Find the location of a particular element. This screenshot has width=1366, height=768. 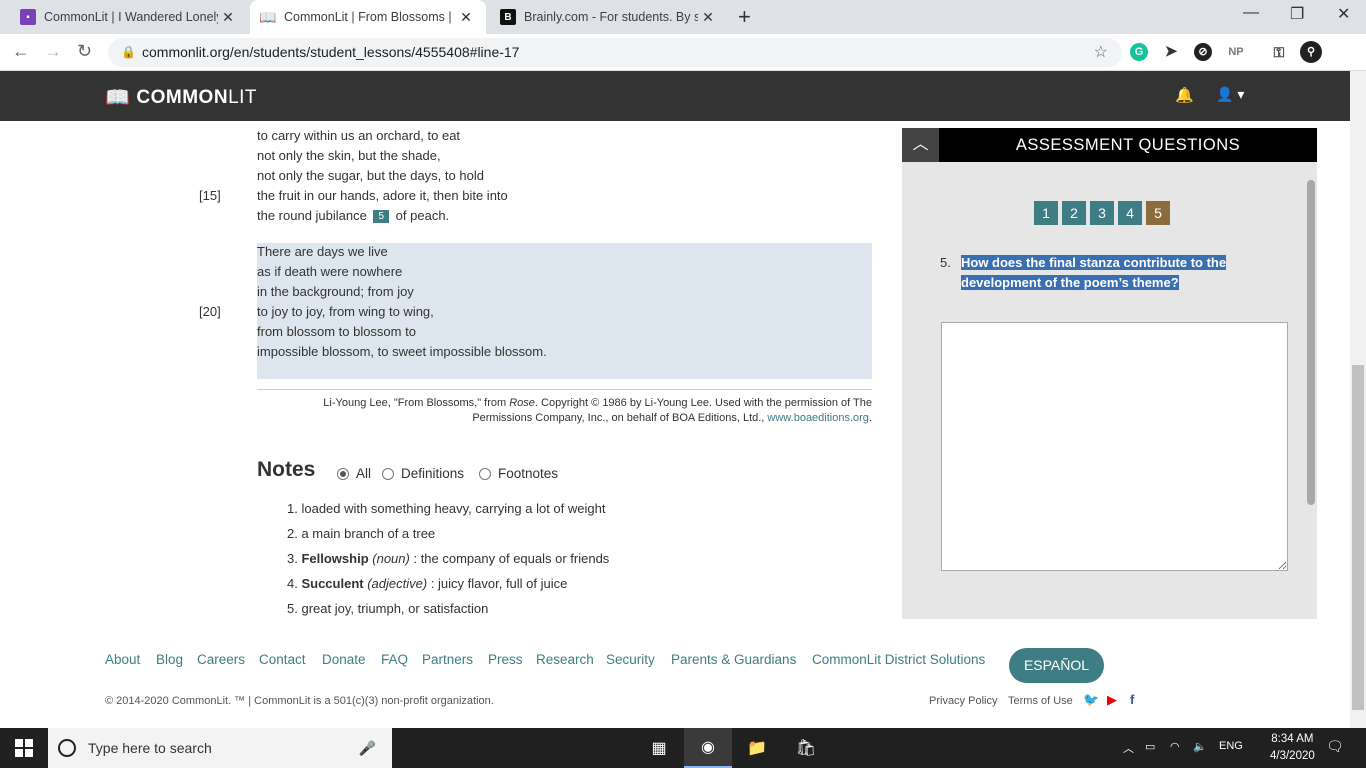

tab-title: Brainly.com - For students. By stu is located at coordinates (611, 17).